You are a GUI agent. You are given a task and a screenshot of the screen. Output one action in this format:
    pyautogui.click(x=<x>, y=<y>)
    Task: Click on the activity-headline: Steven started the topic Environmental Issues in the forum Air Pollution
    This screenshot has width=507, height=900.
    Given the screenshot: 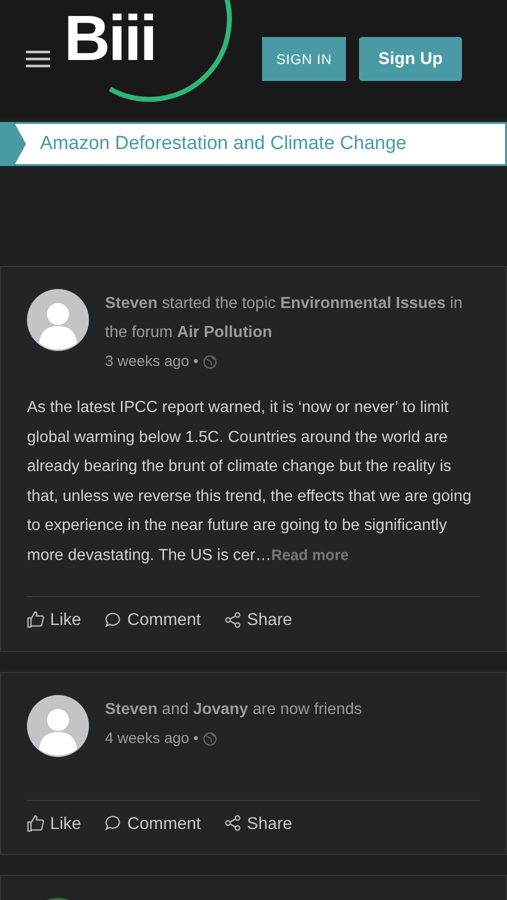 What is the action you would take?
    pyautogui.click(x=284, y=318)
    